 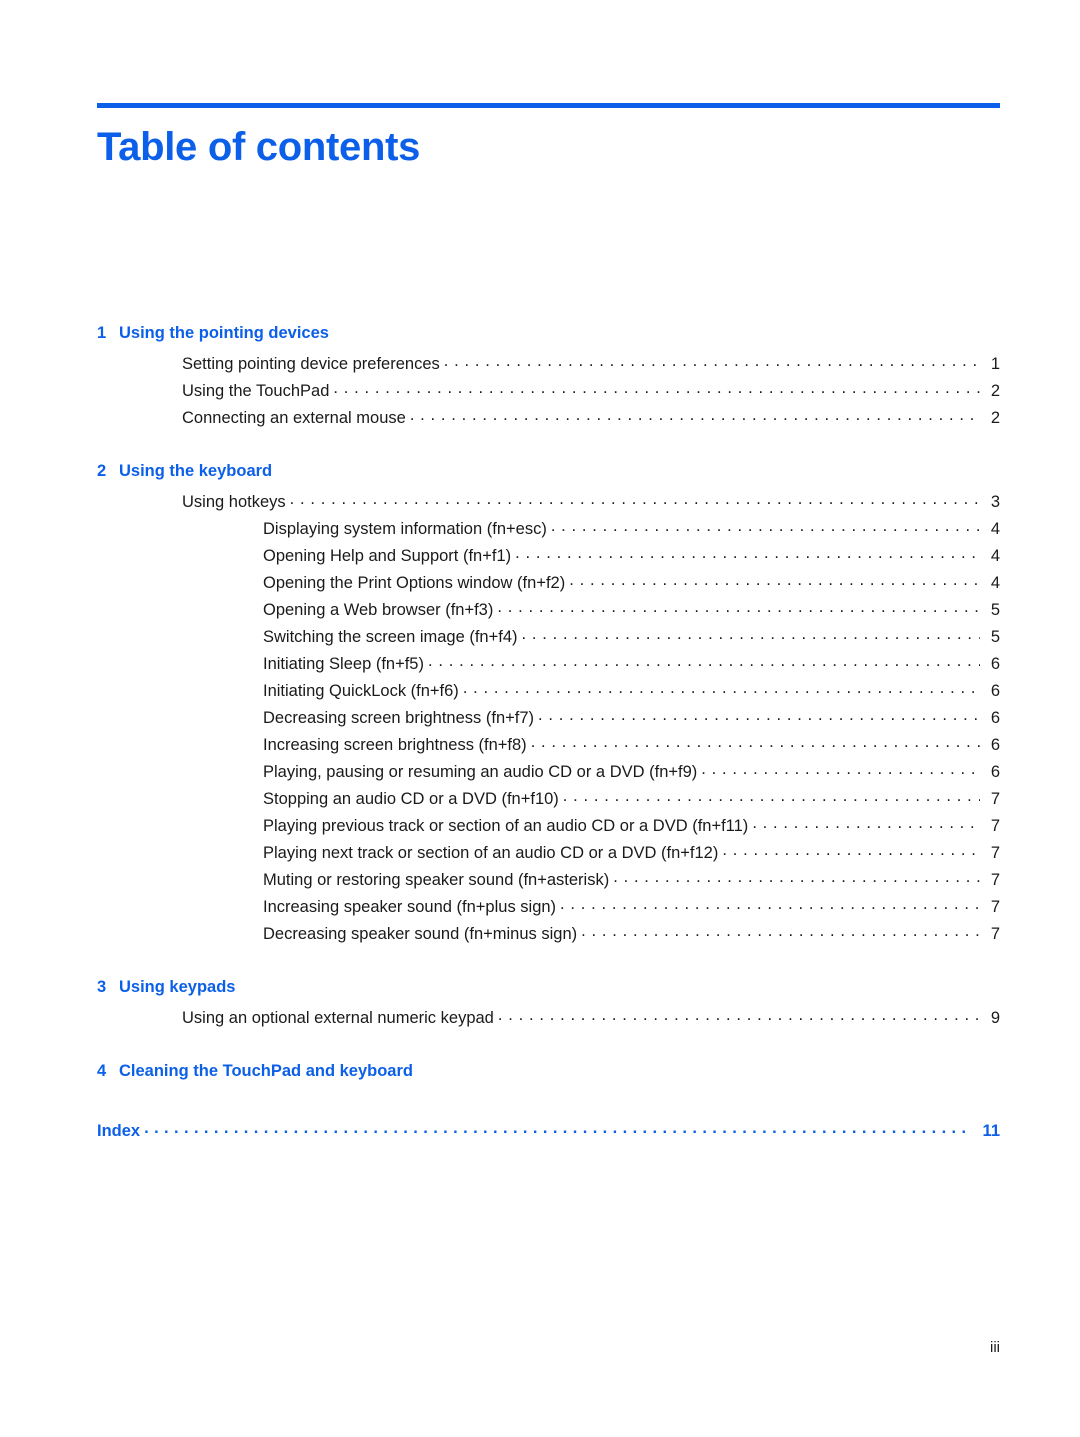 What do you see at coordinates (387, 556) in the screenshot?
I see `toc-entry-label: Opening Help and Support (fn+f1)` at bounding box center [387, 556].